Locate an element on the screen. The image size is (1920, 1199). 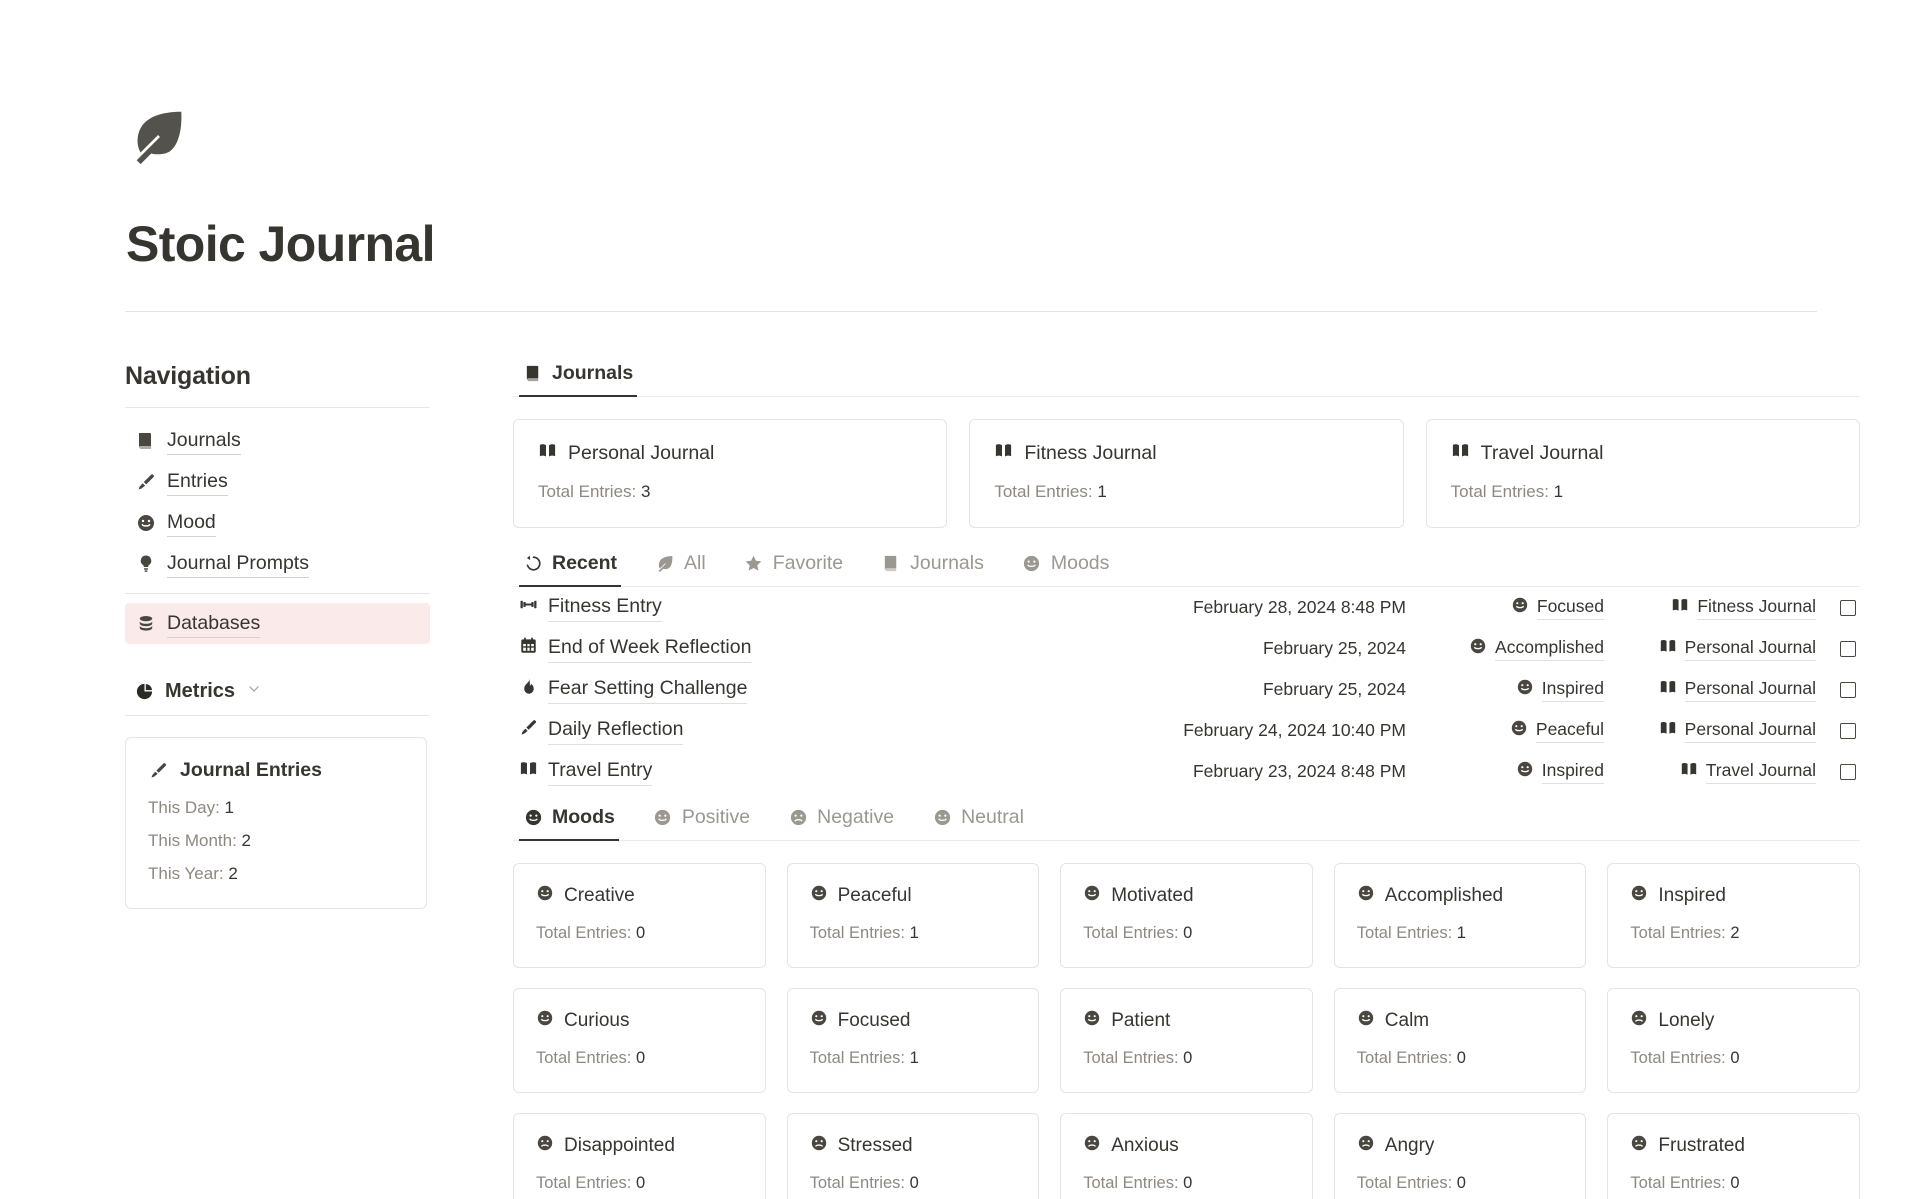
mood-card: Angry Total Entries: 0 is located at coordinates (1460, 1156).